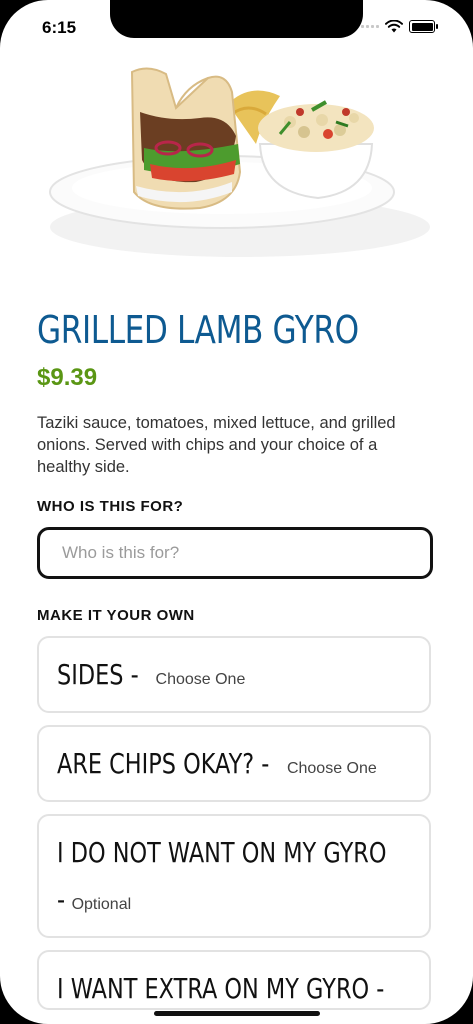 Image resolution: width=473 pixels, height=1024 pixels. What do you see at coordinates (235, 553) in the screenshot?
I see `who-for-input: Who is this for?` at bounding box center [235, 553].